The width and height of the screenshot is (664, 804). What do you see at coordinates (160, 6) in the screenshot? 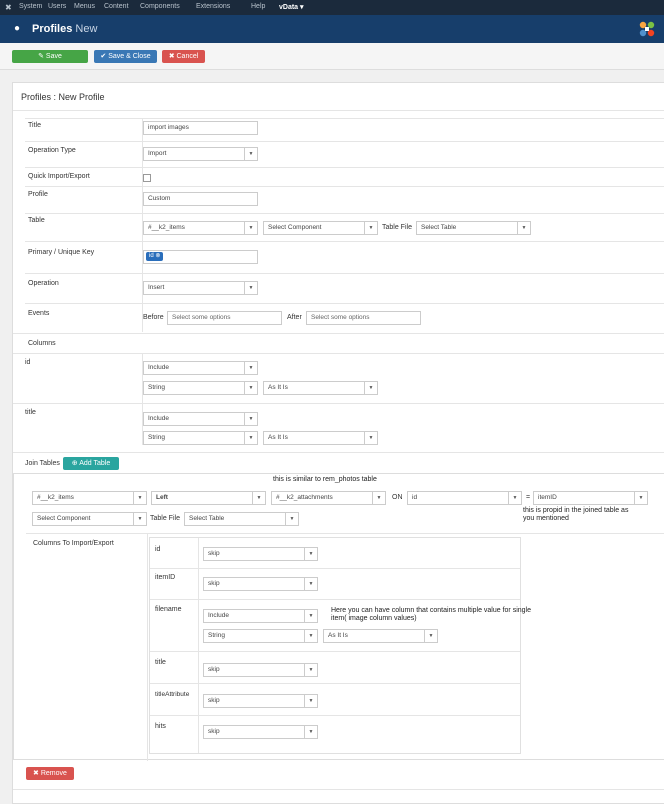
I see `menu-components: Components` at bounding box center [160, 6].